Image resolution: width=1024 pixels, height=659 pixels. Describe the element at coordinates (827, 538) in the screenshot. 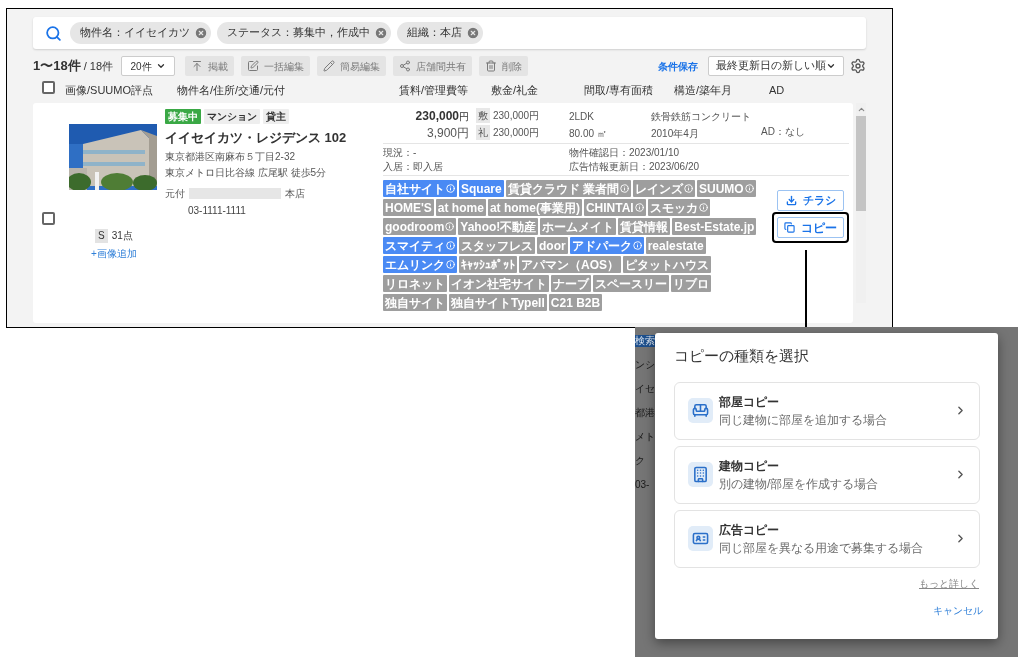

I see `copy-option: 広告コピー 同じ部屋を異なる用途で募集する場合` at that location.